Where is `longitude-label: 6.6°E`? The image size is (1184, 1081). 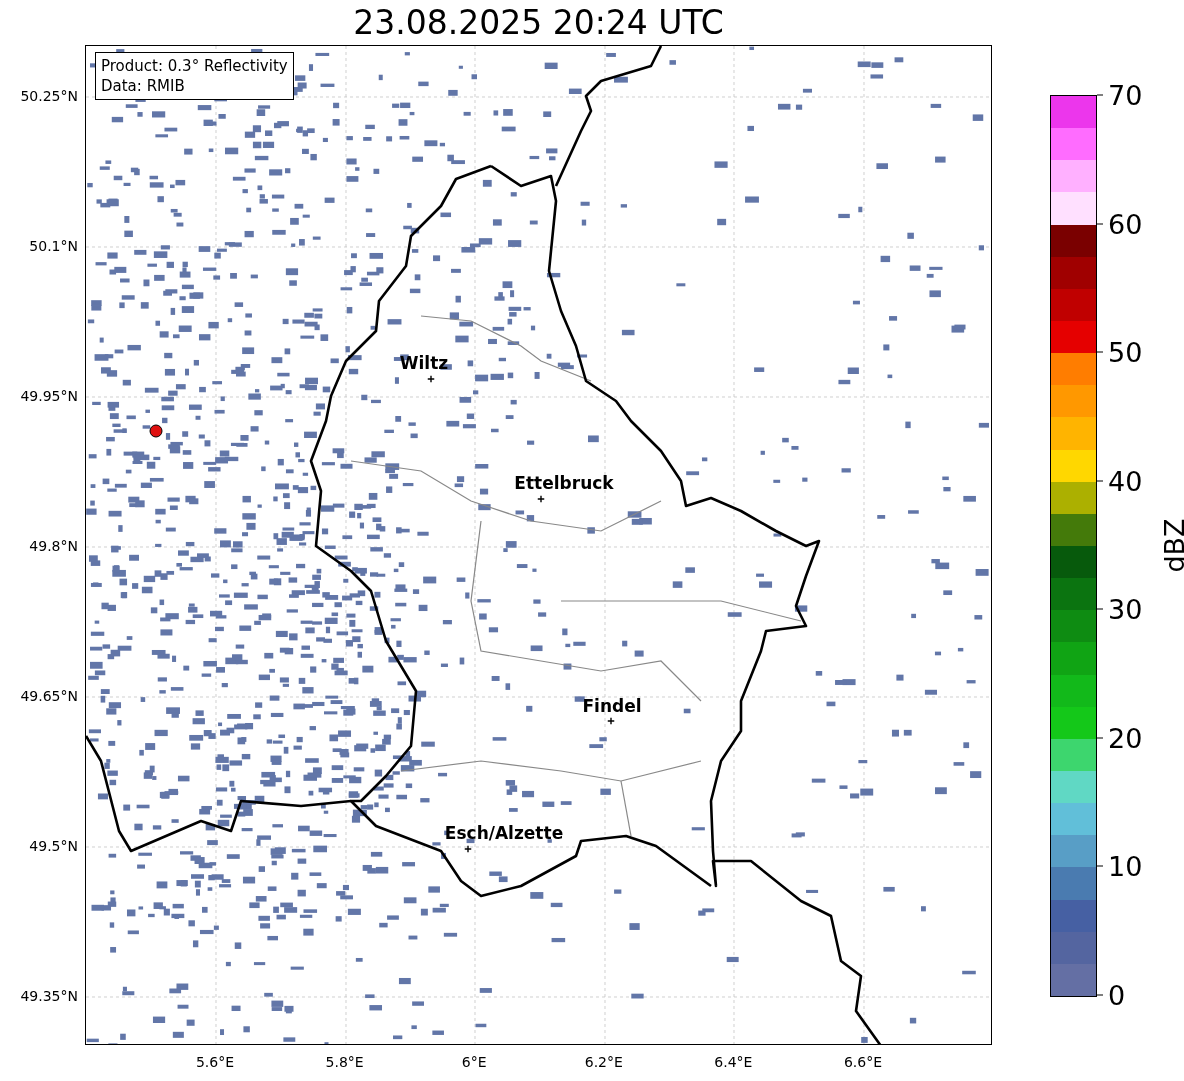
longitude-label: 6.6°E is located at coordinates (863, 1062).